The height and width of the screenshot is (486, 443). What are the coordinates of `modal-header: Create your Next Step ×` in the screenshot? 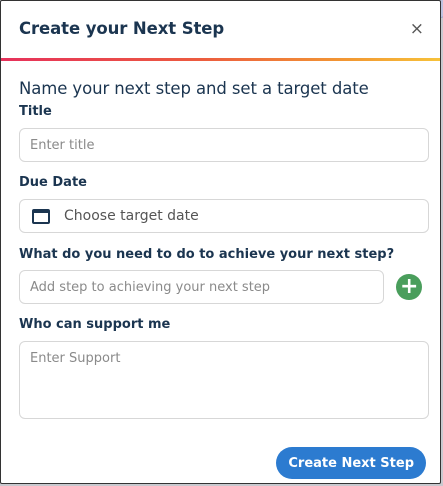 It's located at (220, 31).